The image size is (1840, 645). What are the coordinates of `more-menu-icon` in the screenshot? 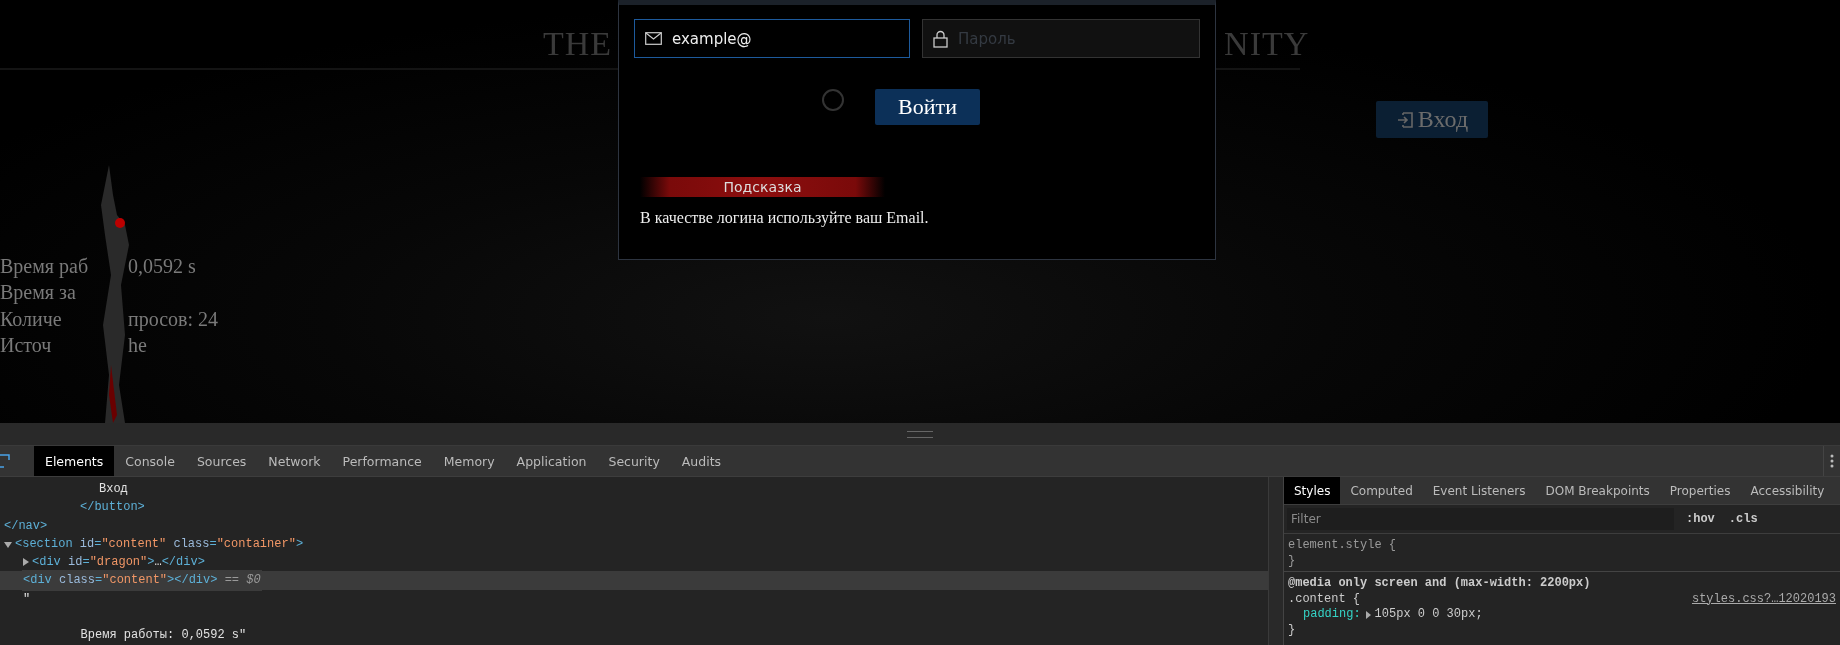 It's located at (1832, 461).